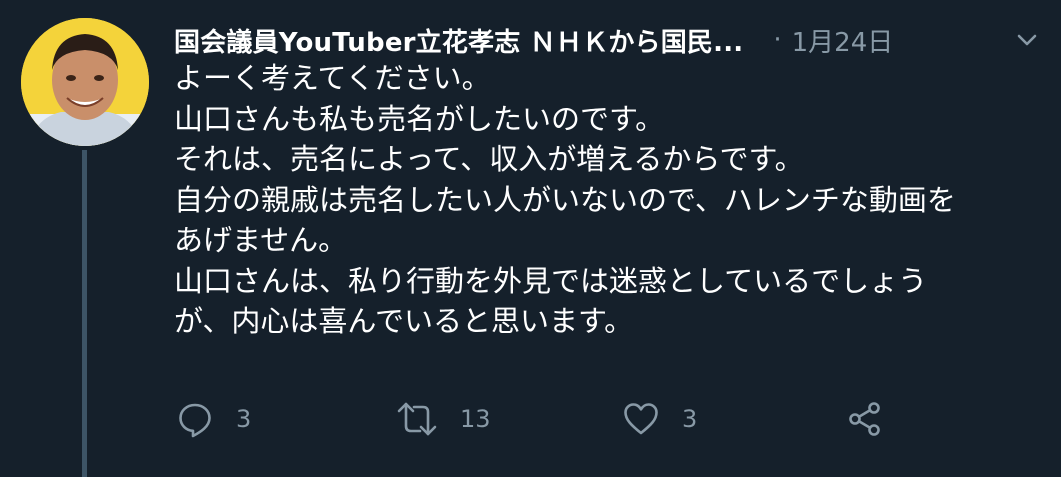  I want to click on tweet-text-line: それは、売名によって、収入が増えるからです。, so click(489, 159).